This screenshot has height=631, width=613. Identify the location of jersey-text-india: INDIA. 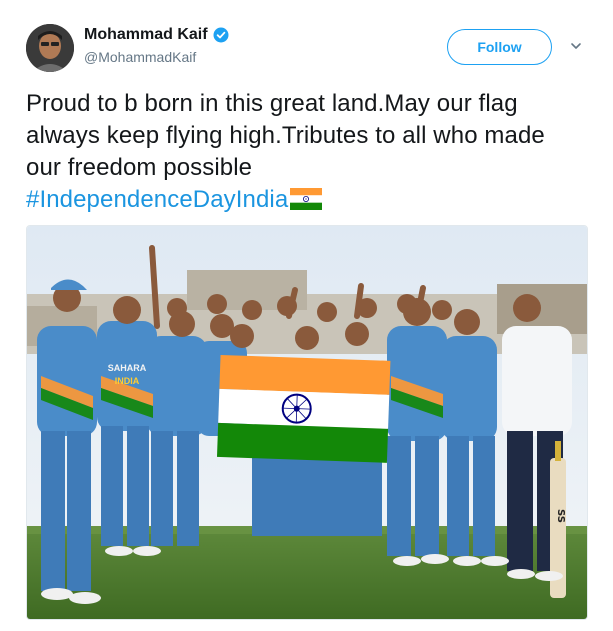
(127, 381).